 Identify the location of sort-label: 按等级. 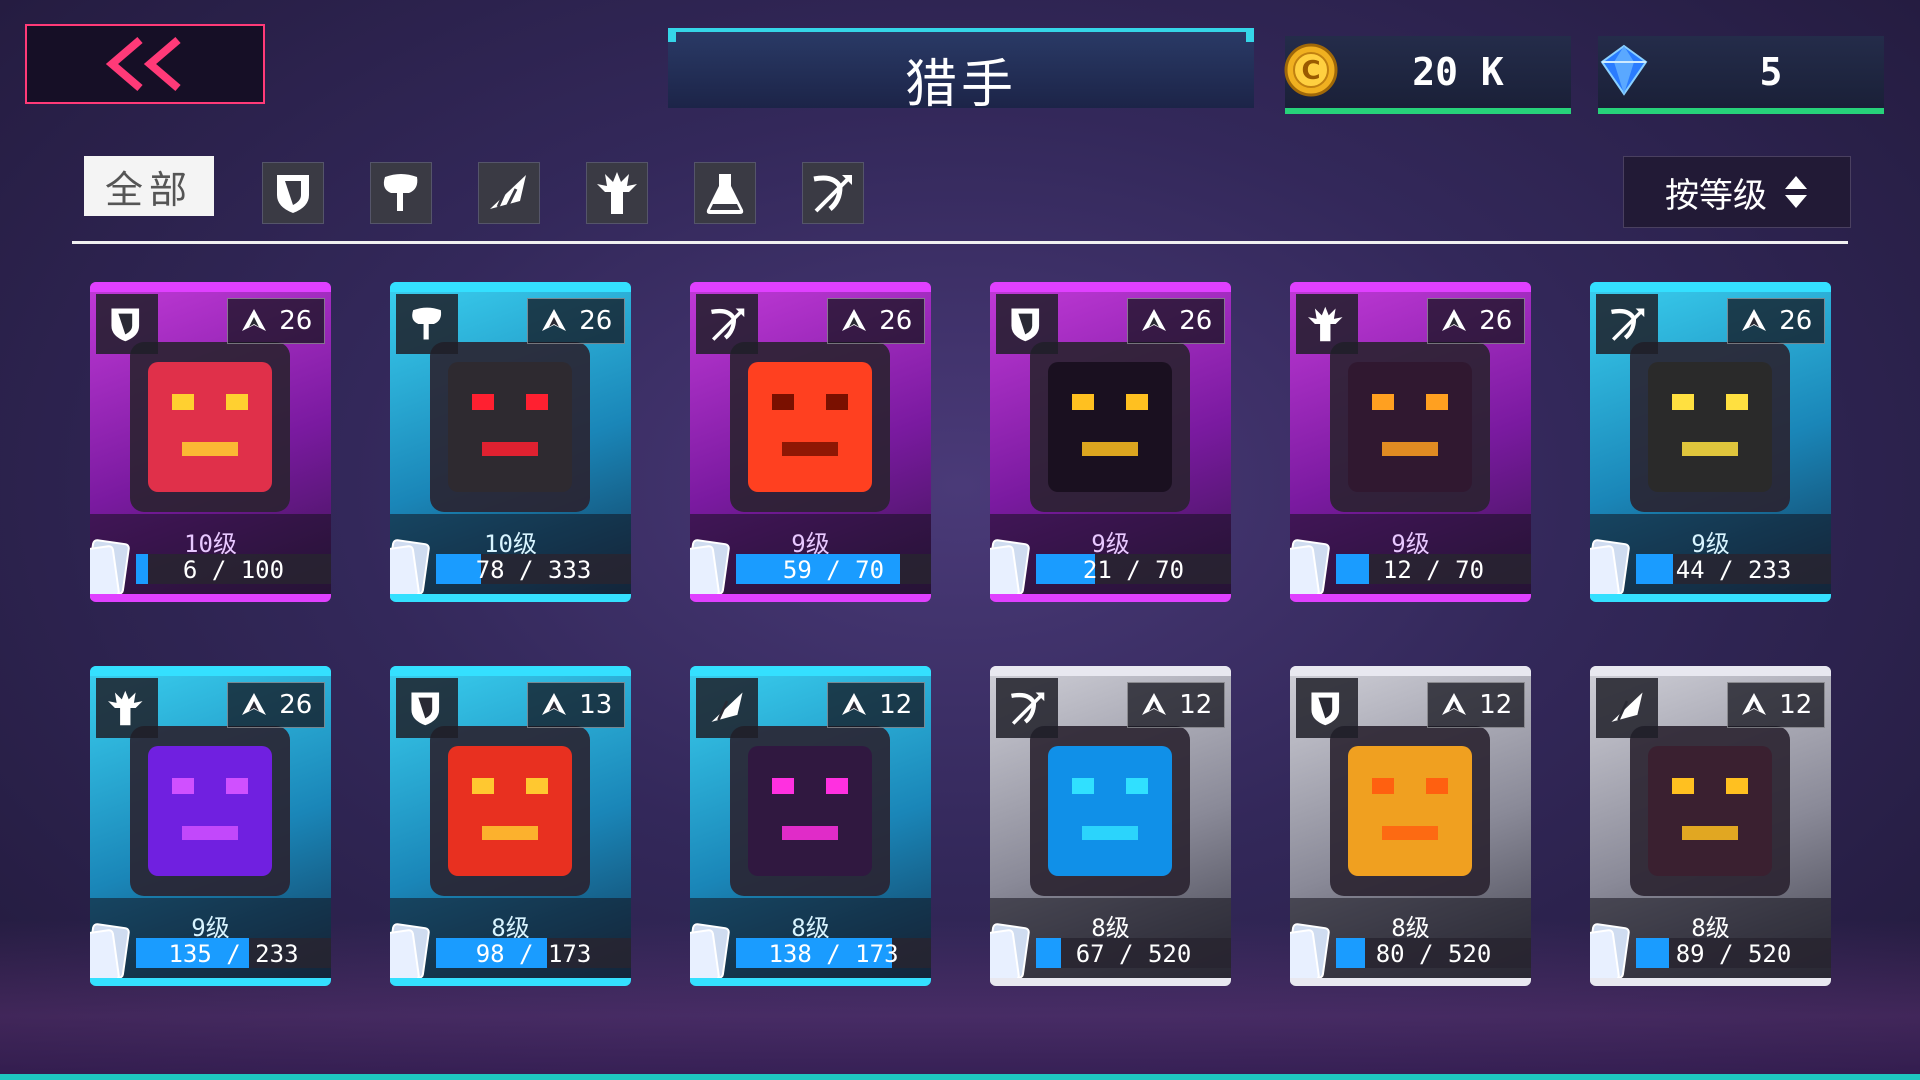
(1716, 195).